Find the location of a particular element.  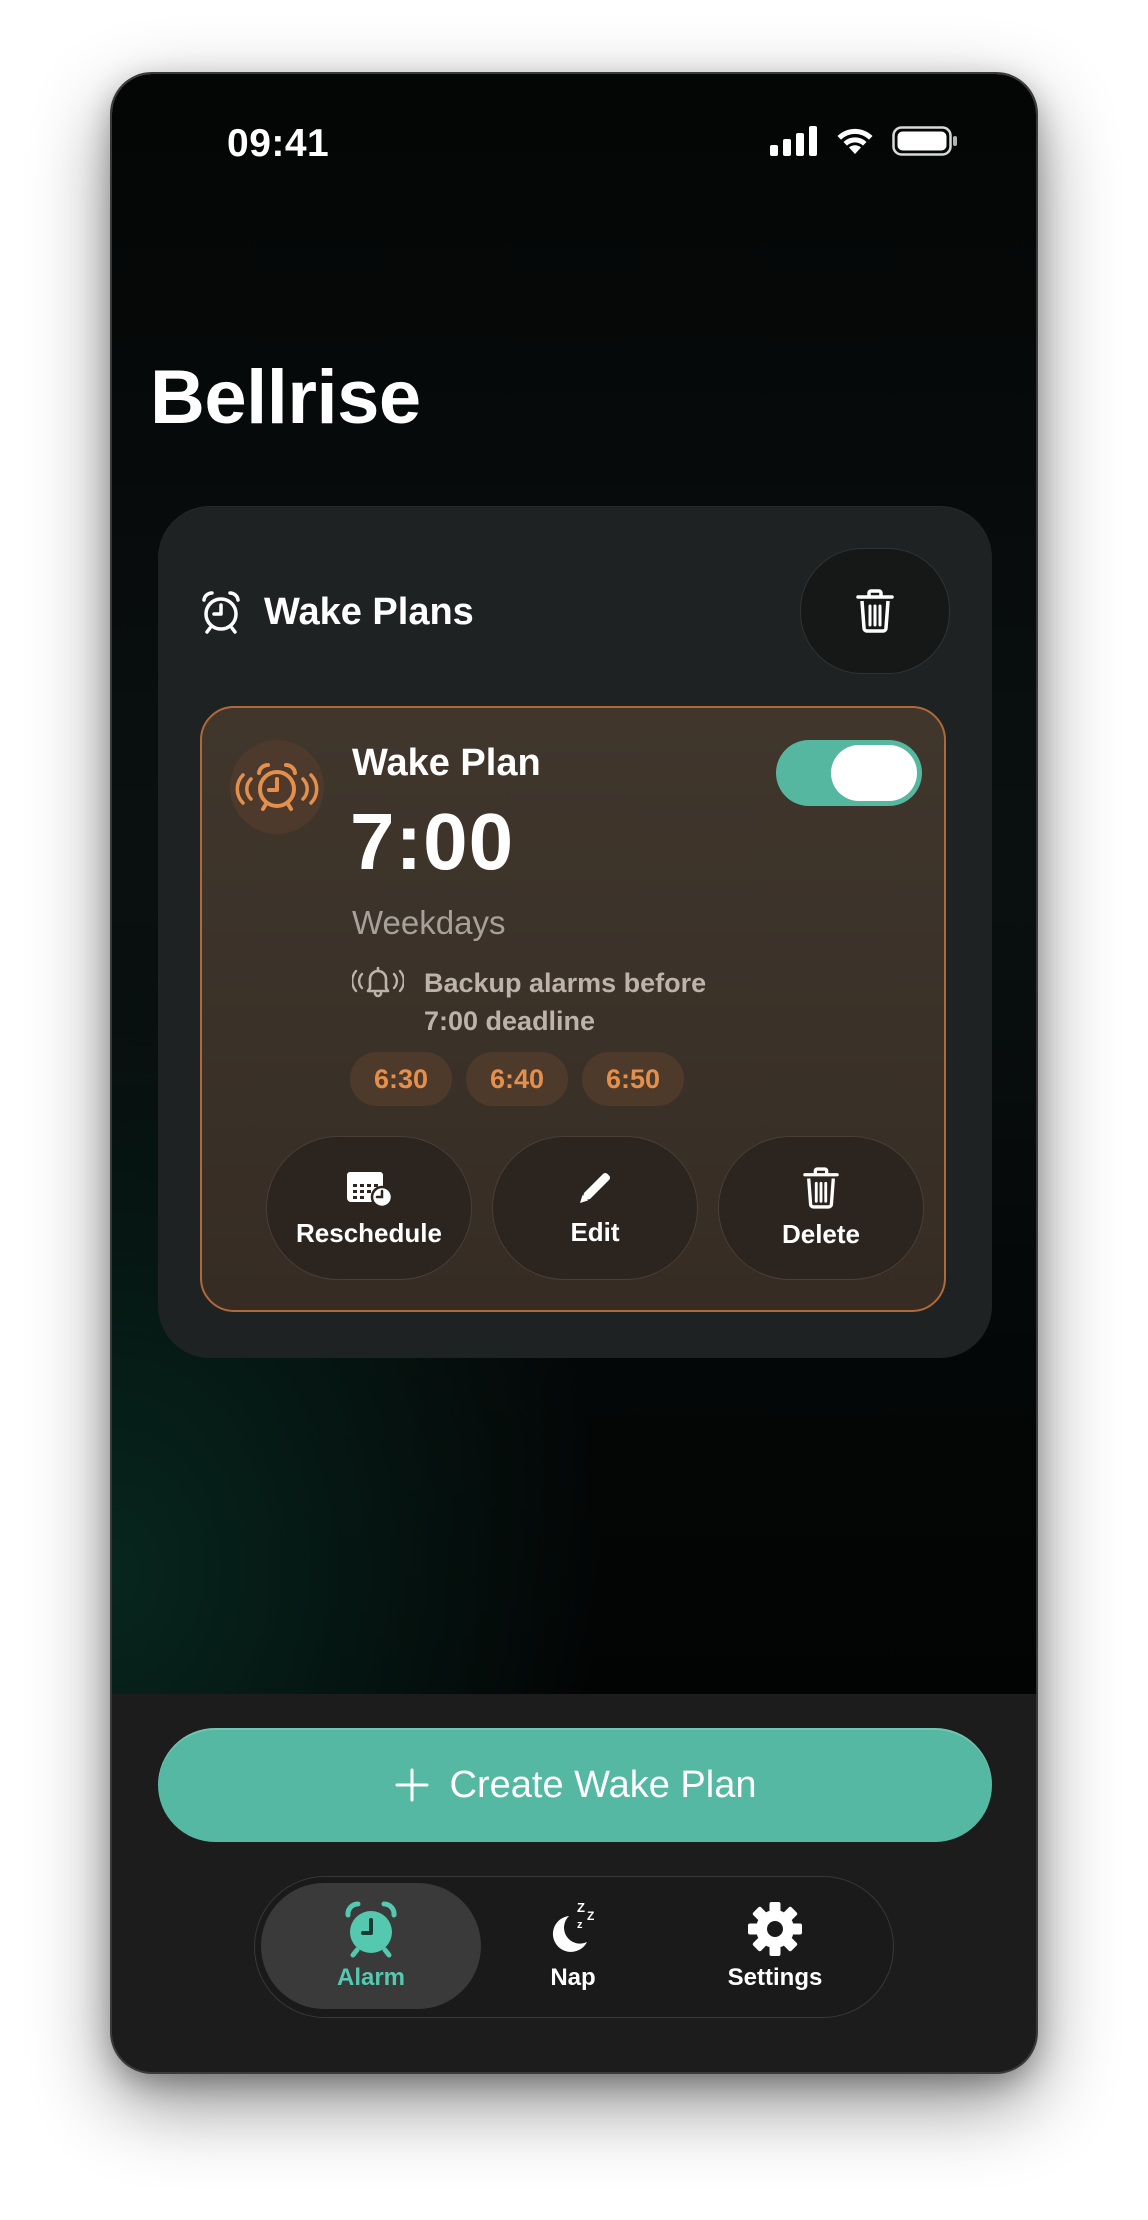

delete-label: Delete is located at coordinates (821, 1233).